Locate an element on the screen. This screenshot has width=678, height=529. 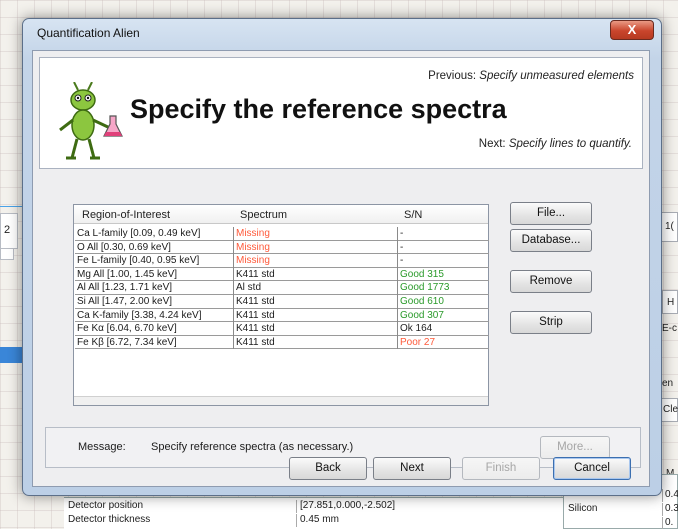
window-title: Quantification Alien is located at coordinates (88, 33).